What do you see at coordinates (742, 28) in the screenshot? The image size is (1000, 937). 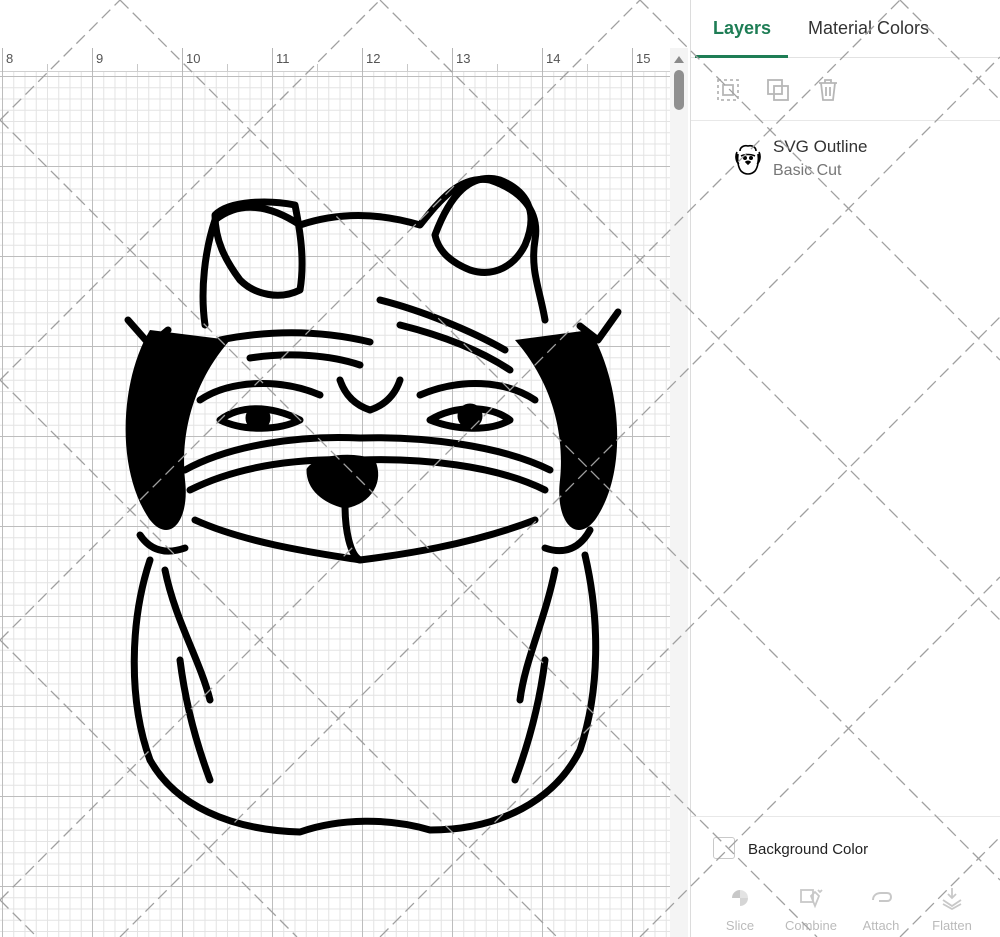 I see `tab-layers: Layers` at bounding box center [742, 28].